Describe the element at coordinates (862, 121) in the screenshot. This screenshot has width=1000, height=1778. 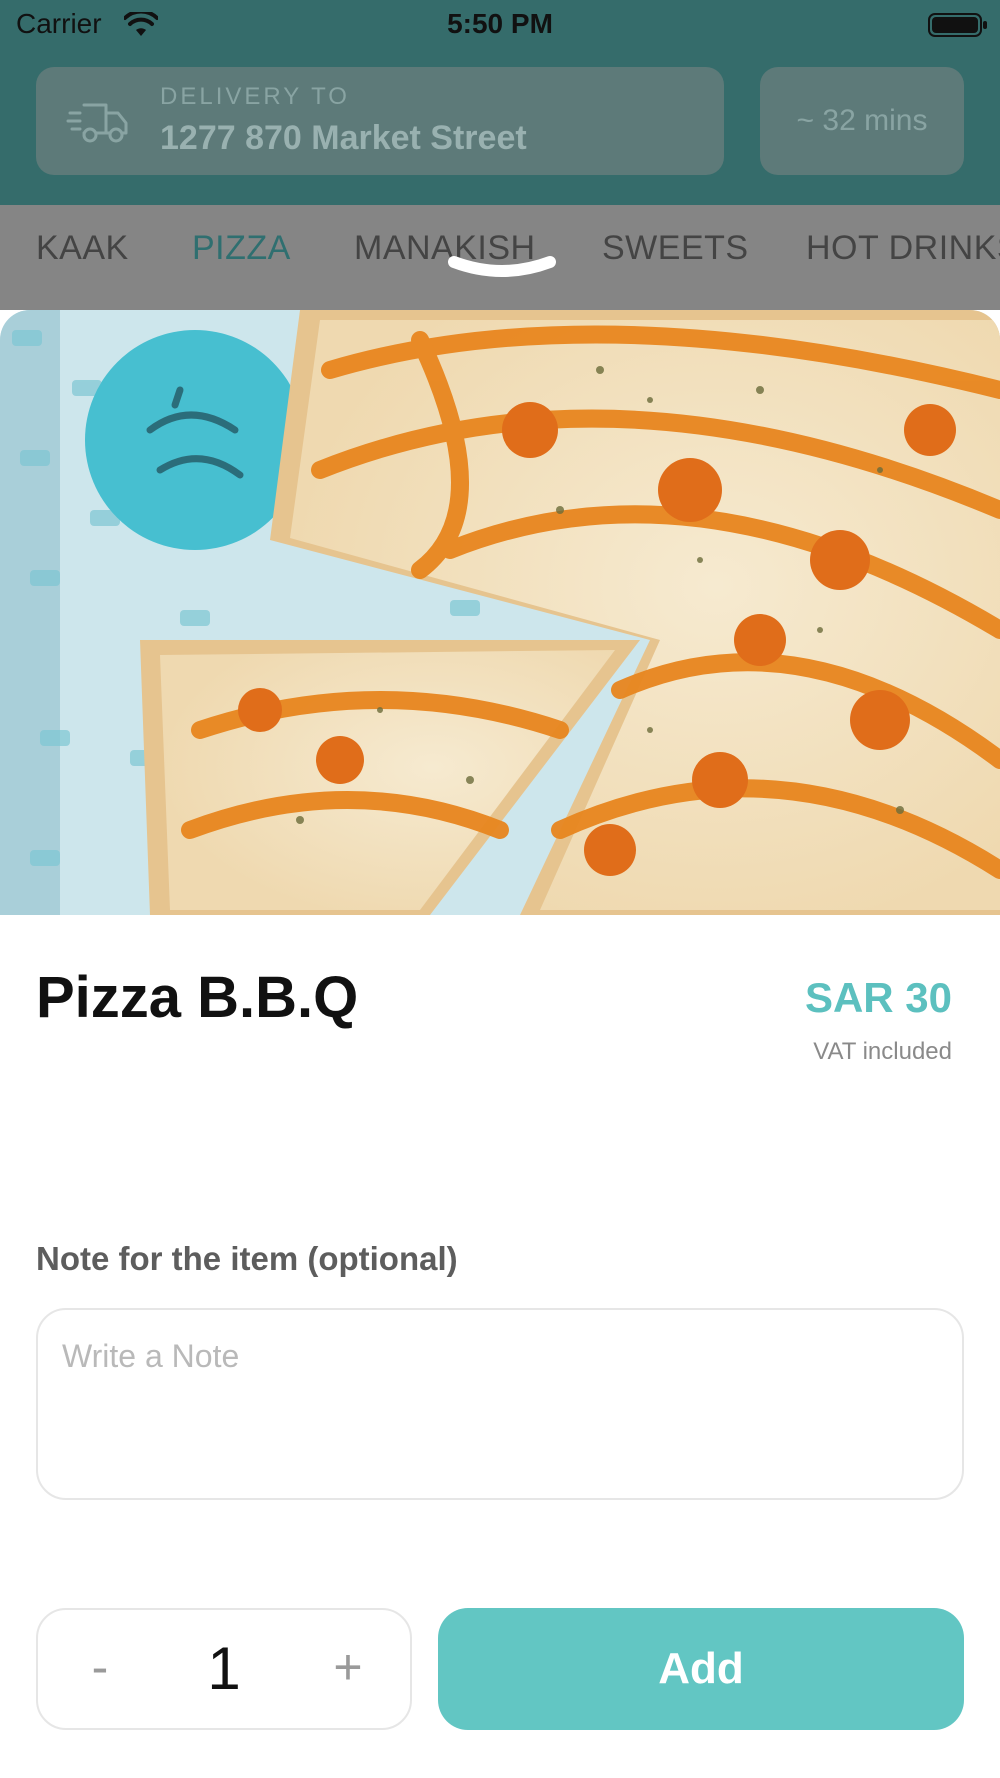
I see `delivery-eta-badge: ~ 32 mins` at that location.